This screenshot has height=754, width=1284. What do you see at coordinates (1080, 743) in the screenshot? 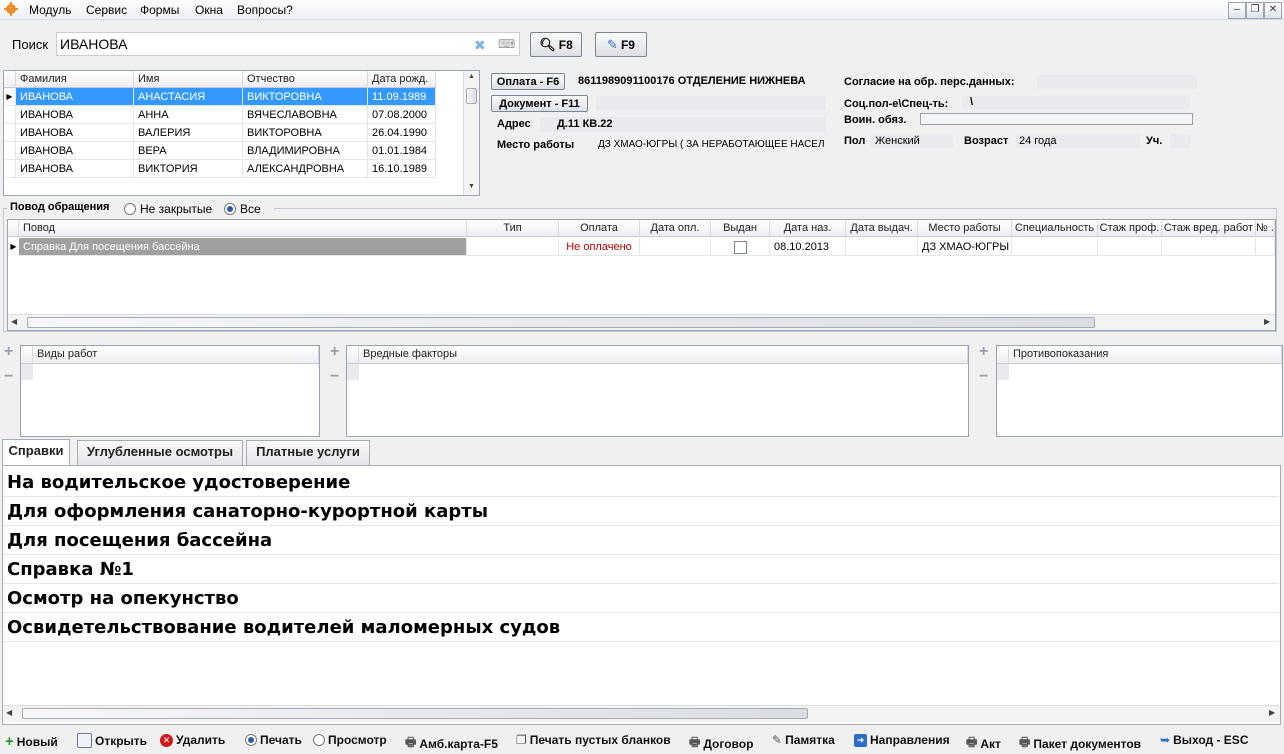
I see `package-button: 🖶︎ Пакет документов` at bounding box center [1080, 743].